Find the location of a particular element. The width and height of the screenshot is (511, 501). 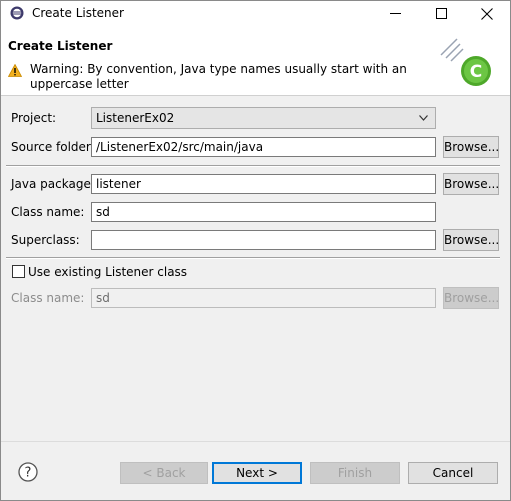

java-package-field: listener is located at coordinates (263, 184).